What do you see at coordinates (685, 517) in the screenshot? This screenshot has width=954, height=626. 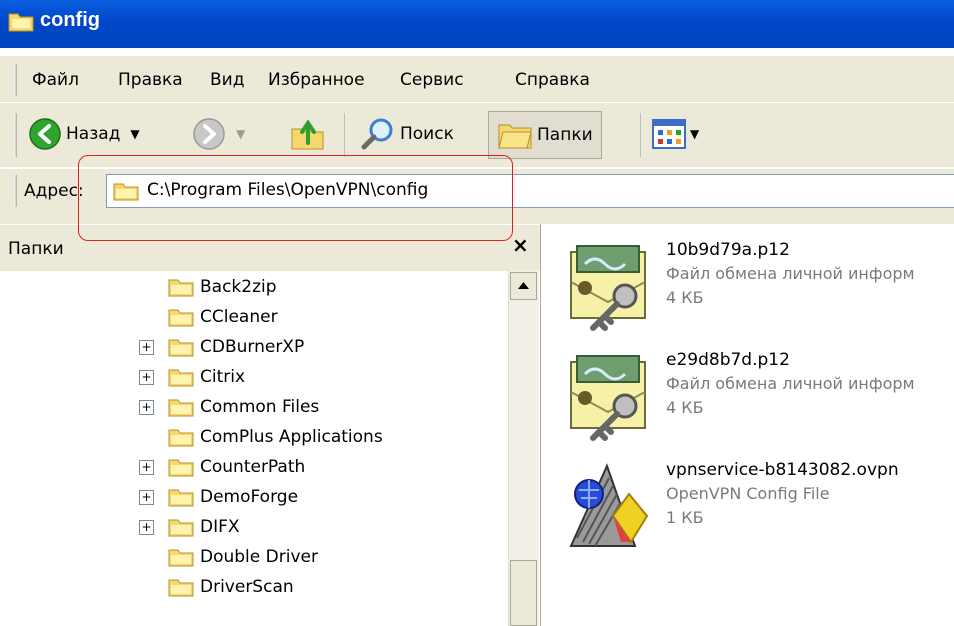 I see `file-size: 1 КБ` at bounding box center [685, 517].